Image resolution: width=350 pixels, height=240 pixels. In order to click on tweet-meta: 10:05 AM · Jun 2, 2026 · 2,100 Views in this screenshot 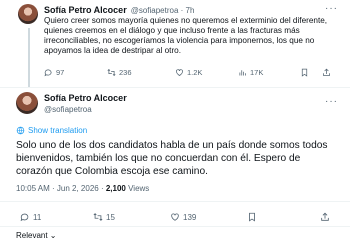, I will do `click(82, 188)`.